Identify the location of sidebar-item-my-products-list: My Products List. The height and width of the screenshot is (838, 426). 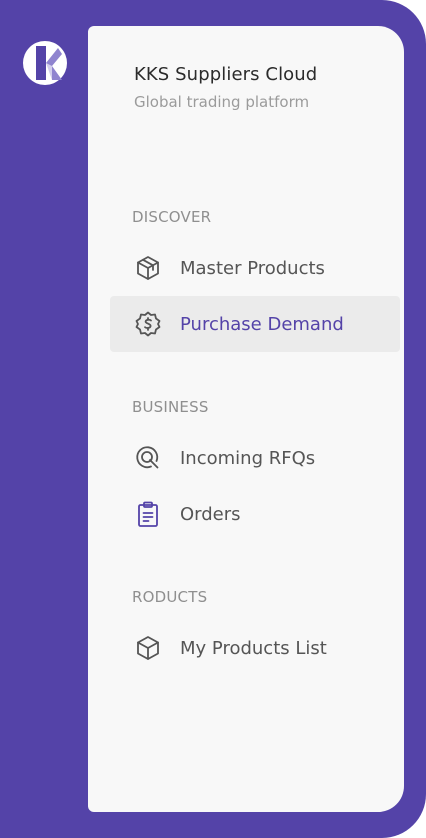
(255, 648).